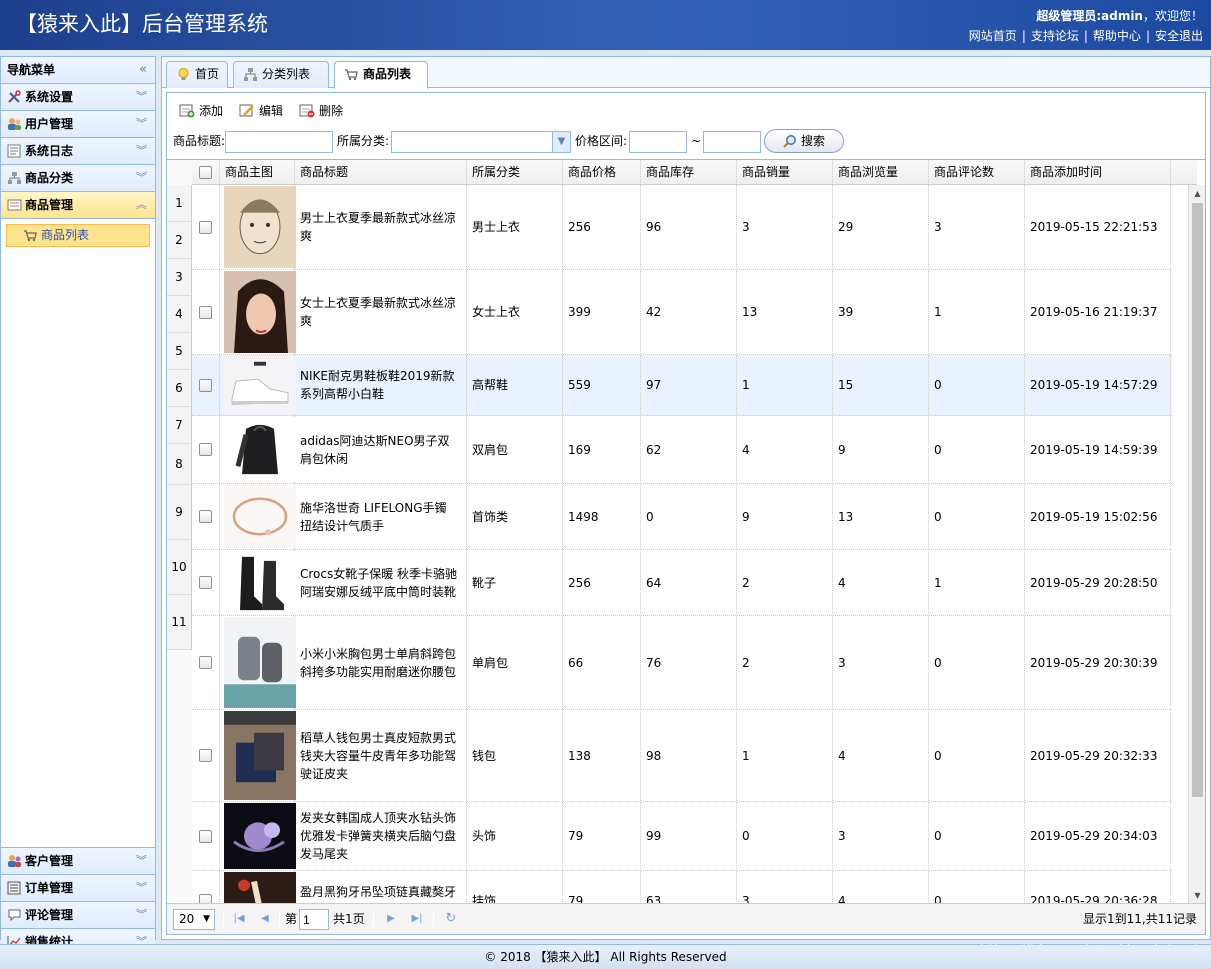  I want to click on sidebar-item-orders: 订单管理 ︾, so click(78, 888).